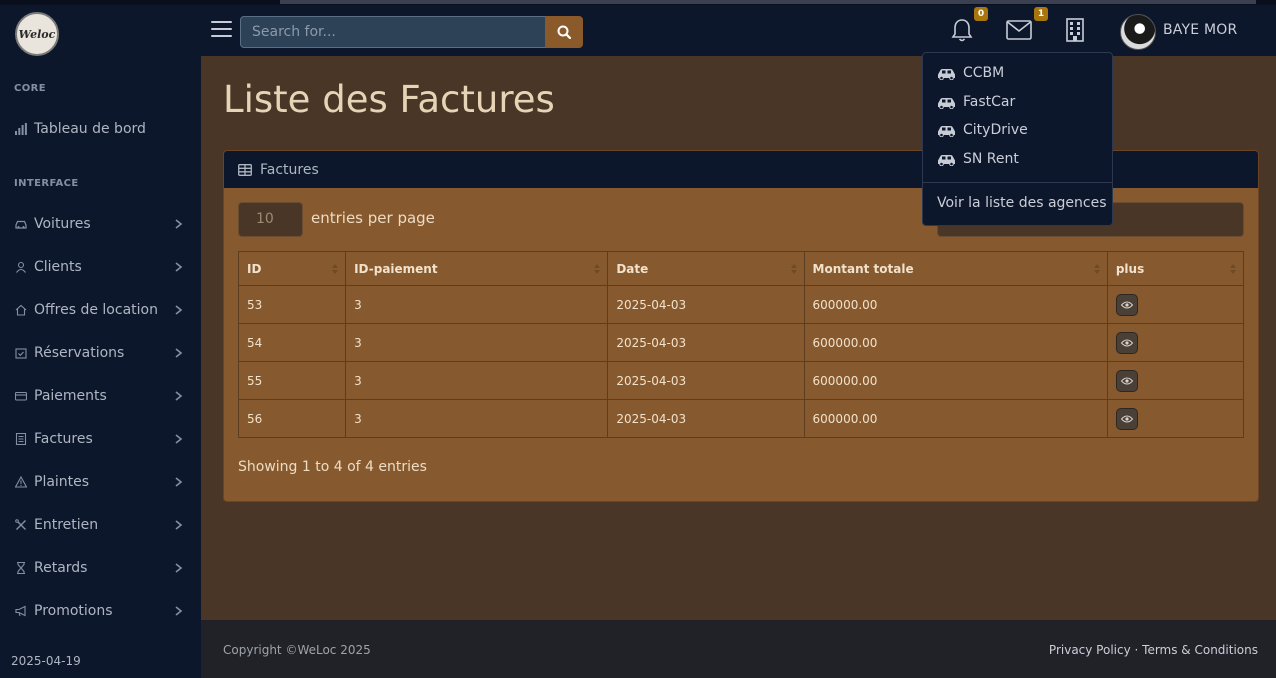  Describe the element at coordinates (221, 30) in the screenshot. I see `sidebar-toggle-button` at that location.